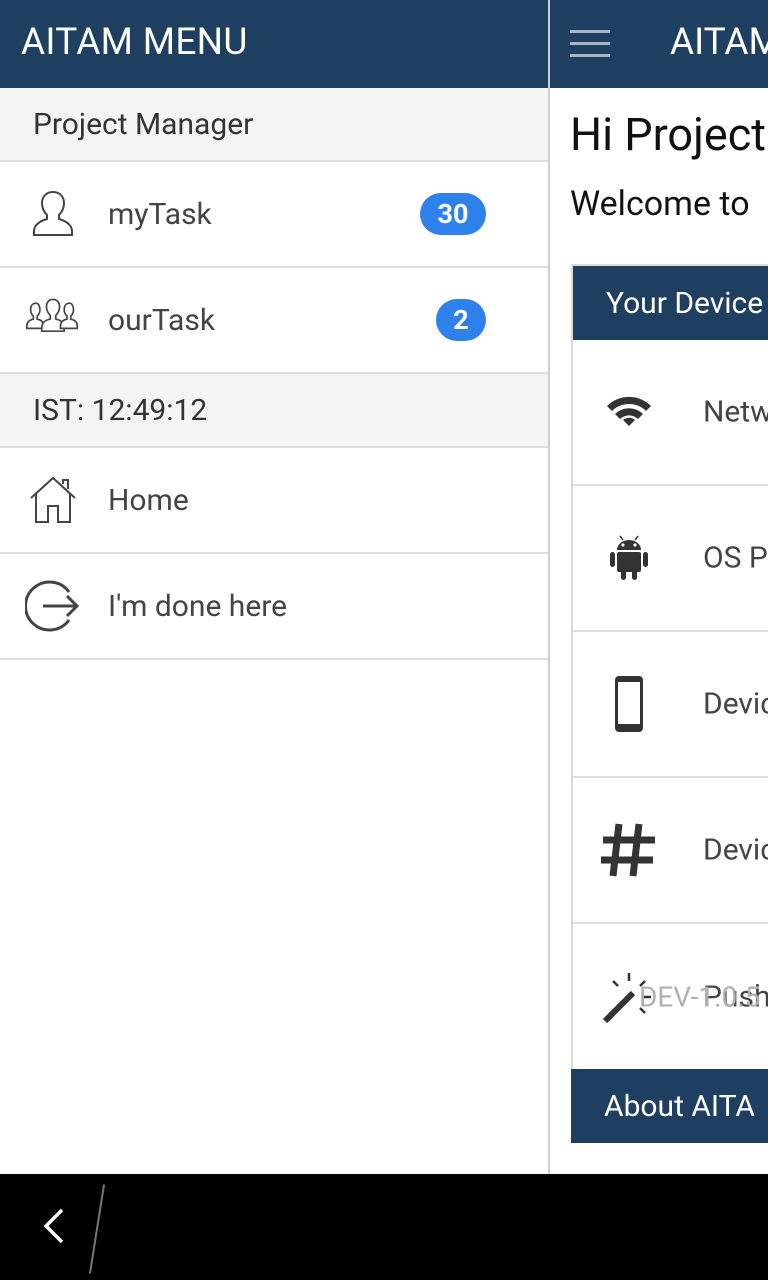  I want to click on android-icon, so click(629, 557).